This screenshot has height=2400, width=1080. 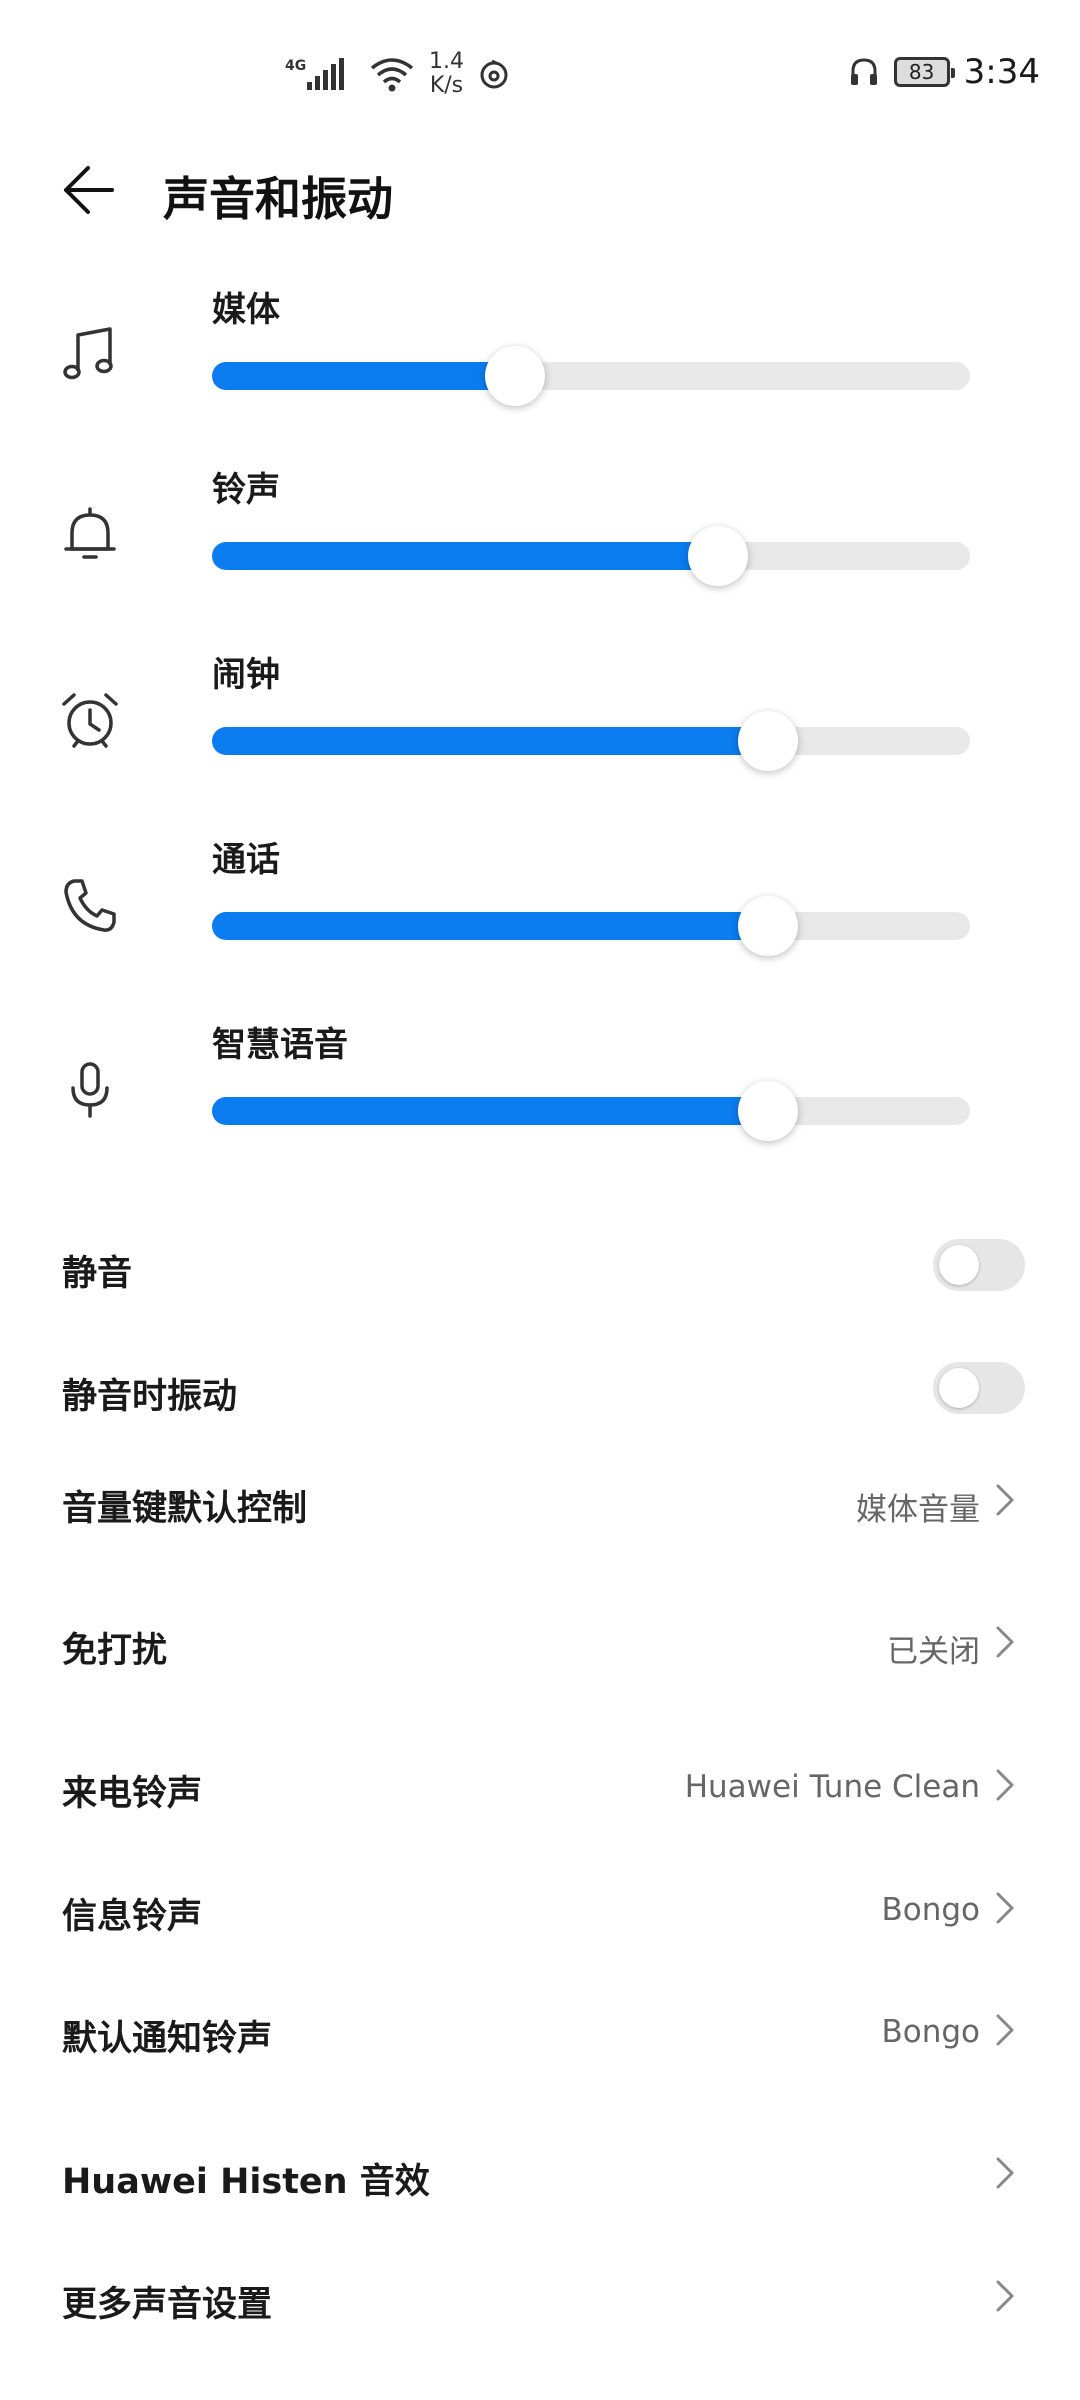 What do you see at coordinates (392, 75) in the screenshot?
I see `wifi-icon` at bounding box center [392, 75].